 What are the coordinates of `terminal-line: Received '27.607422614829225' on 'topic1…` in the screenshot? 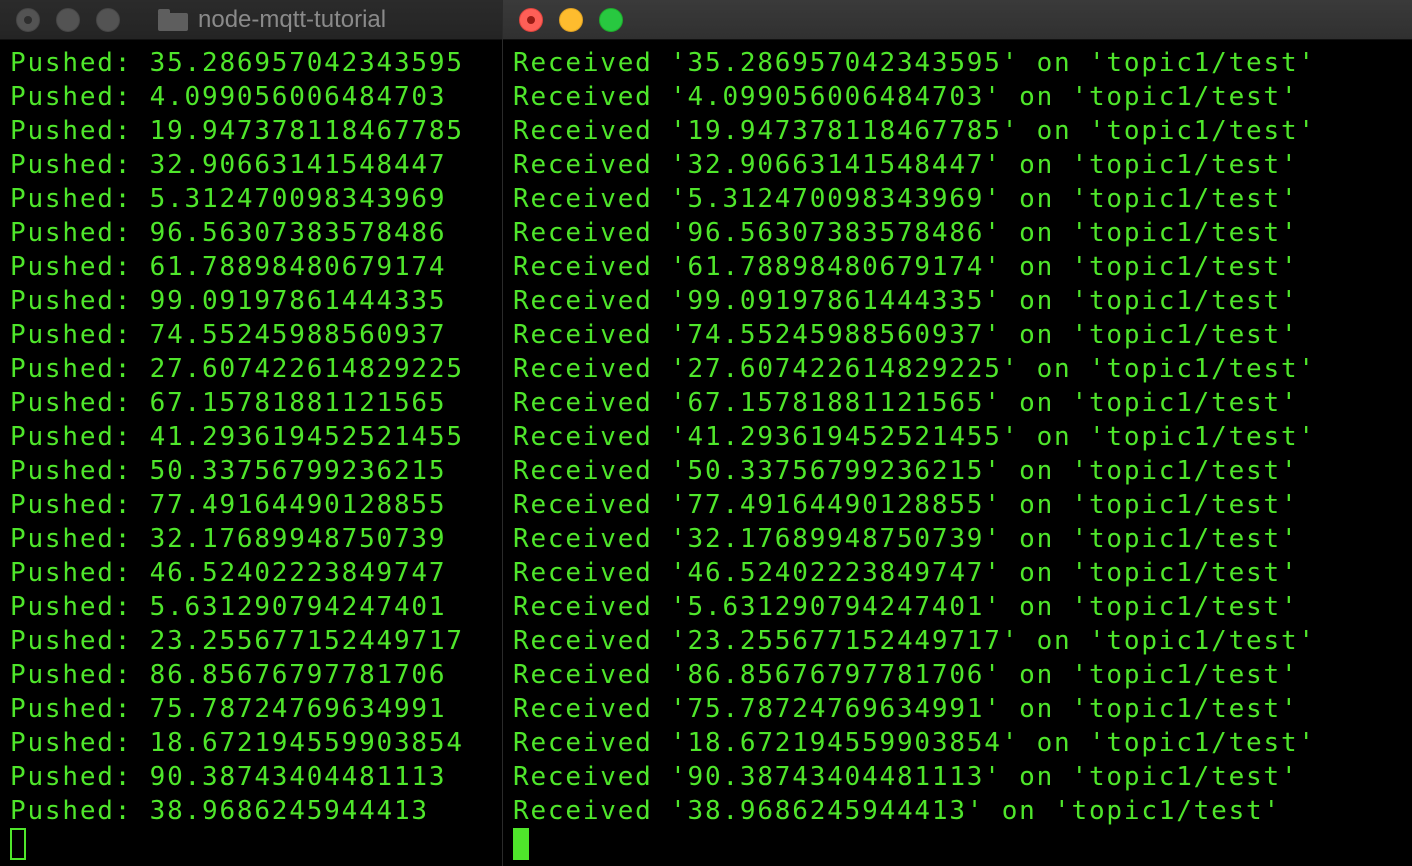 It's located at (914, 369).